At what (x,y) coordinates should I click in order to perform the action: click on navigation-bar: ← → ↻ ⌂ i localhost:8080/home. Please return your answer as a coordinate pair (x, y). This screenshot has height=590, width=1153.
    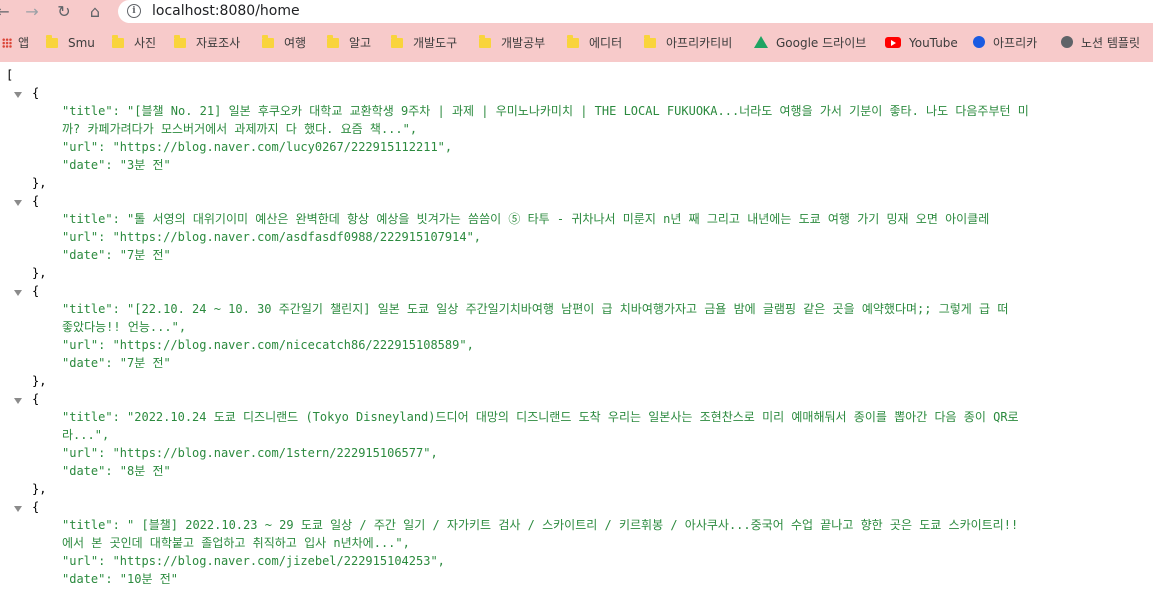
    Looking at the image, I should click on (576, 12).